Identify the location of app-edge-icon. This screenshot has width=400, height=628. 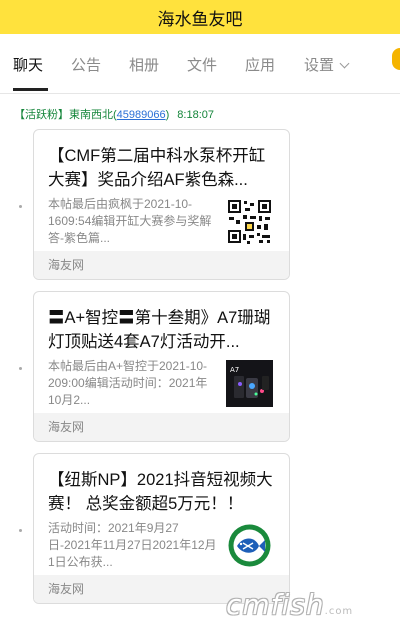
(396, 59).